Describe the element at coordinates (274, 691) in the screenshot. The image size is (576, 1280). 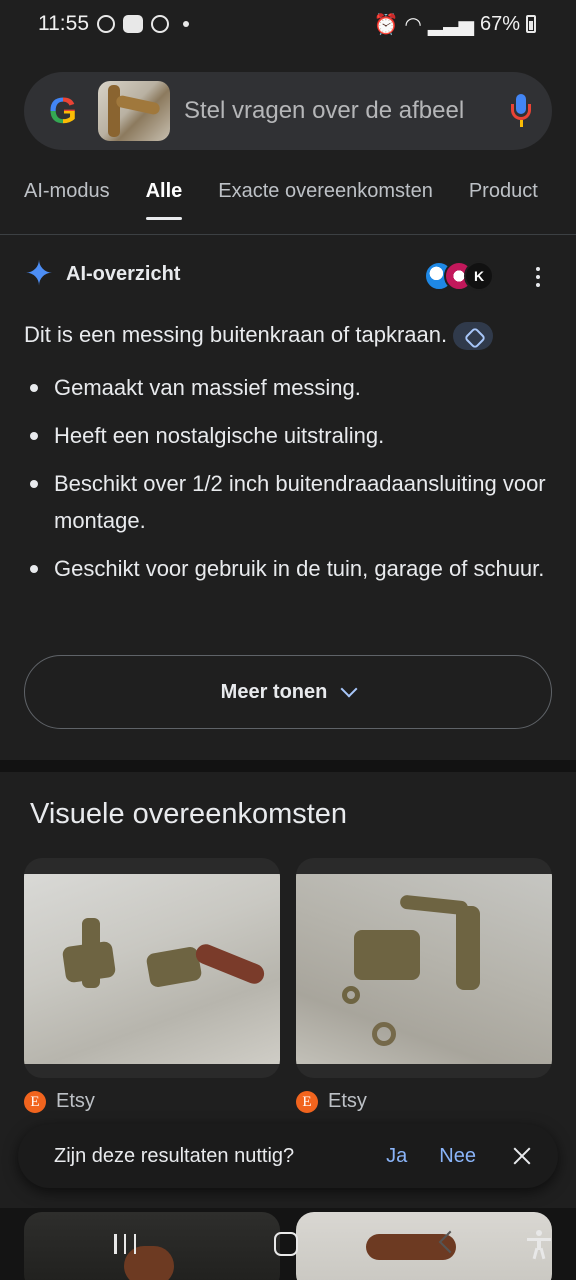
I see `show-more-label: Meer tonen` at that location.